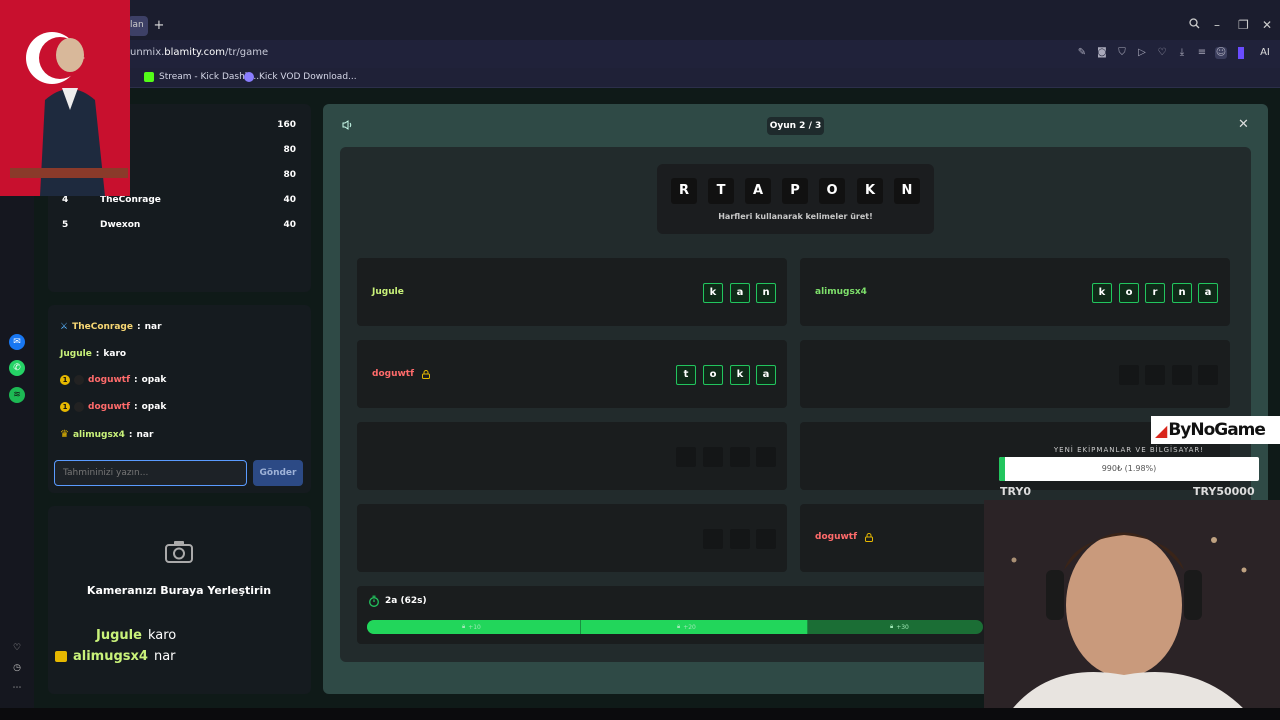 This screenshot has width=1280, height=720. I want to click on flag-portrait-overlay, so click(65, 98).